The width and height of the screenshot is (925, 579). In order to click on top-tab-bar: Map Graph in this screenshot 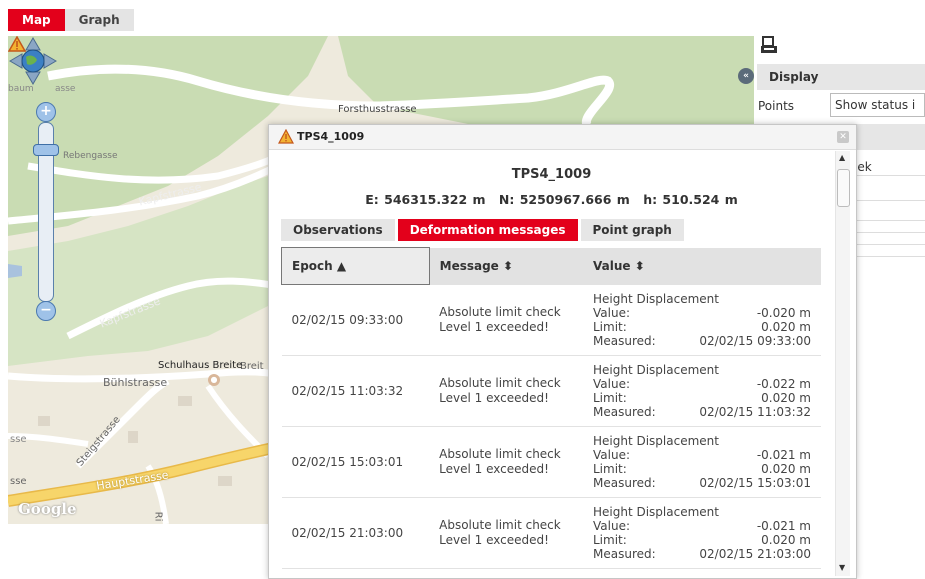, I will do `click(71, 20)`.